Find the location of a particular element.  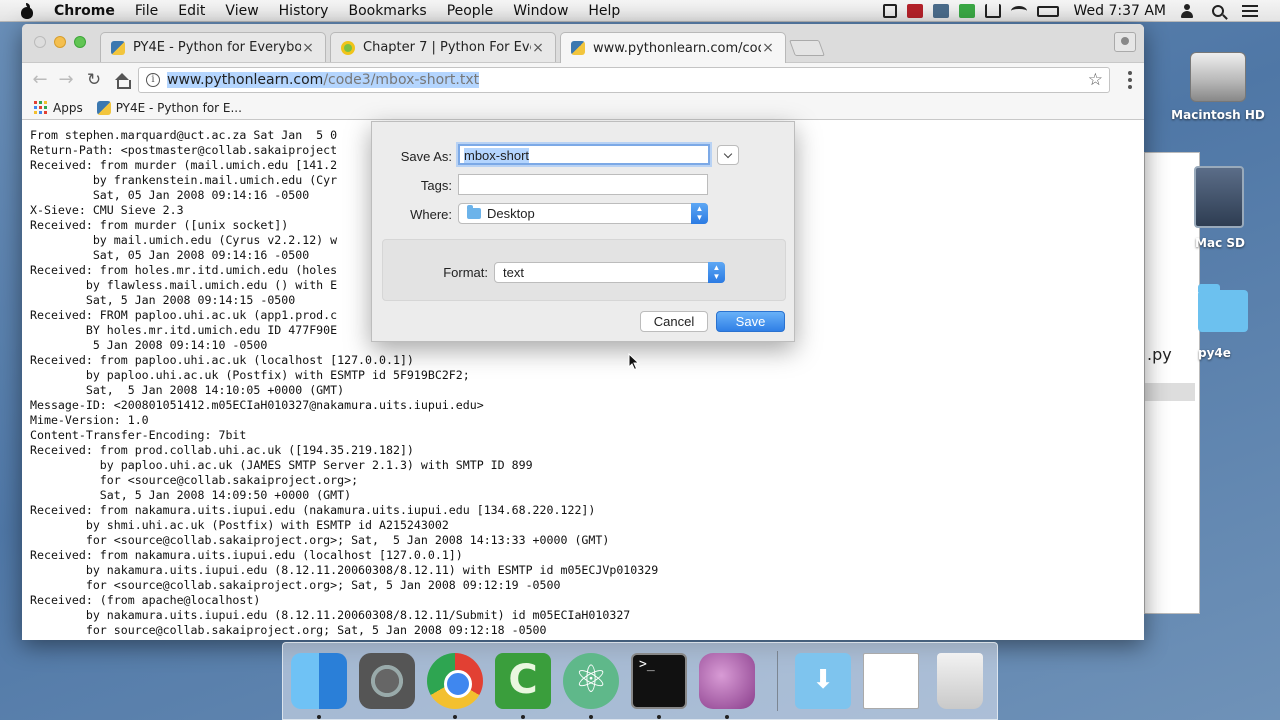

notification-center-icon is located at coordinates (1250, 11).